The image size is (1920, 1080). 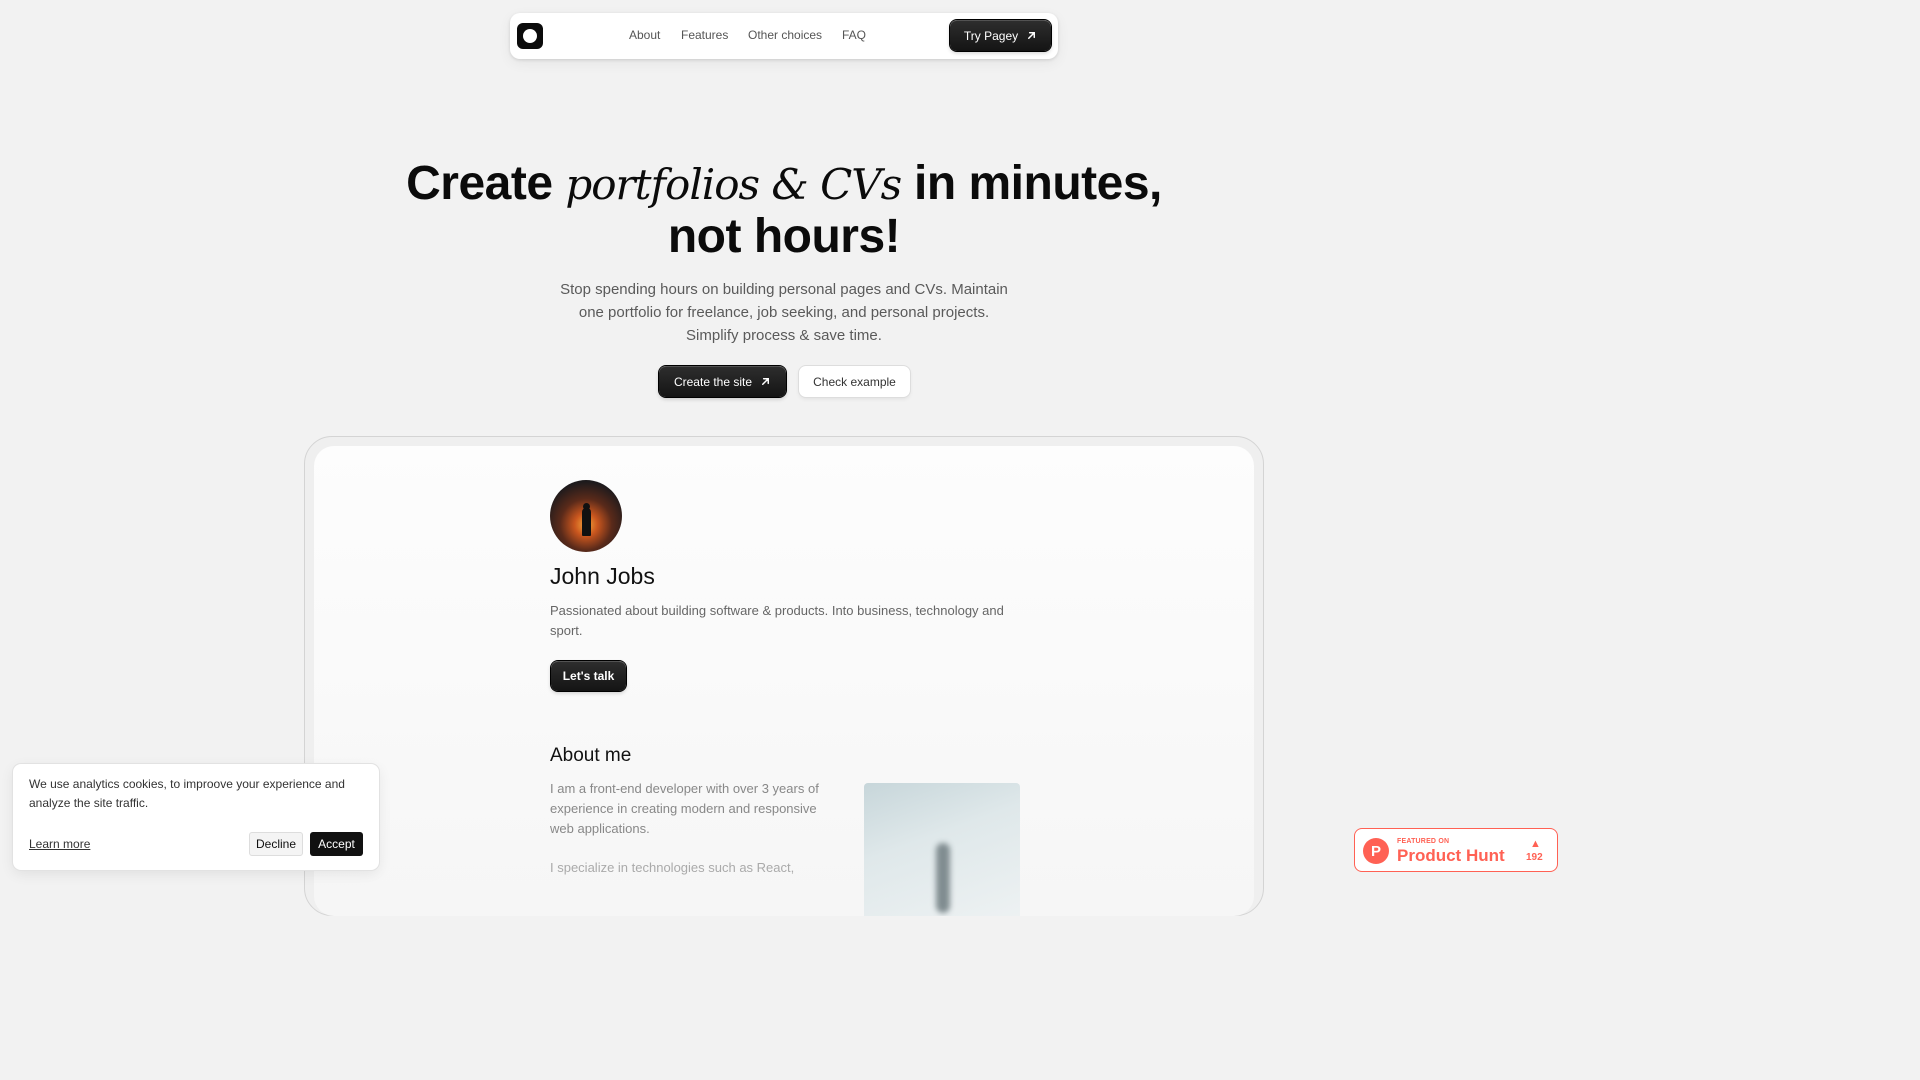 What do you see at coordinates (784, 236) in the screenshot?
I see `hero-title-line2: not hours!` at bounding box center [784, 236].